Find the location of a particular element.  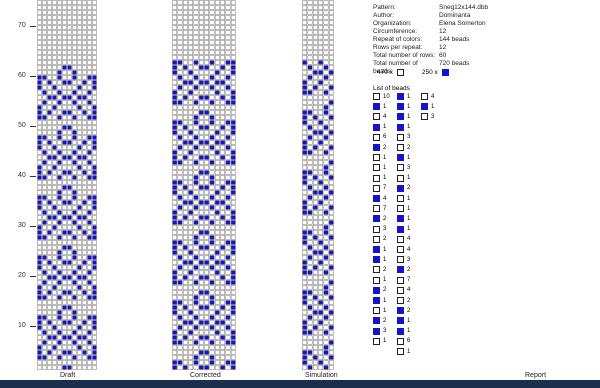

white-swatch is located at coordinates (400, 72).